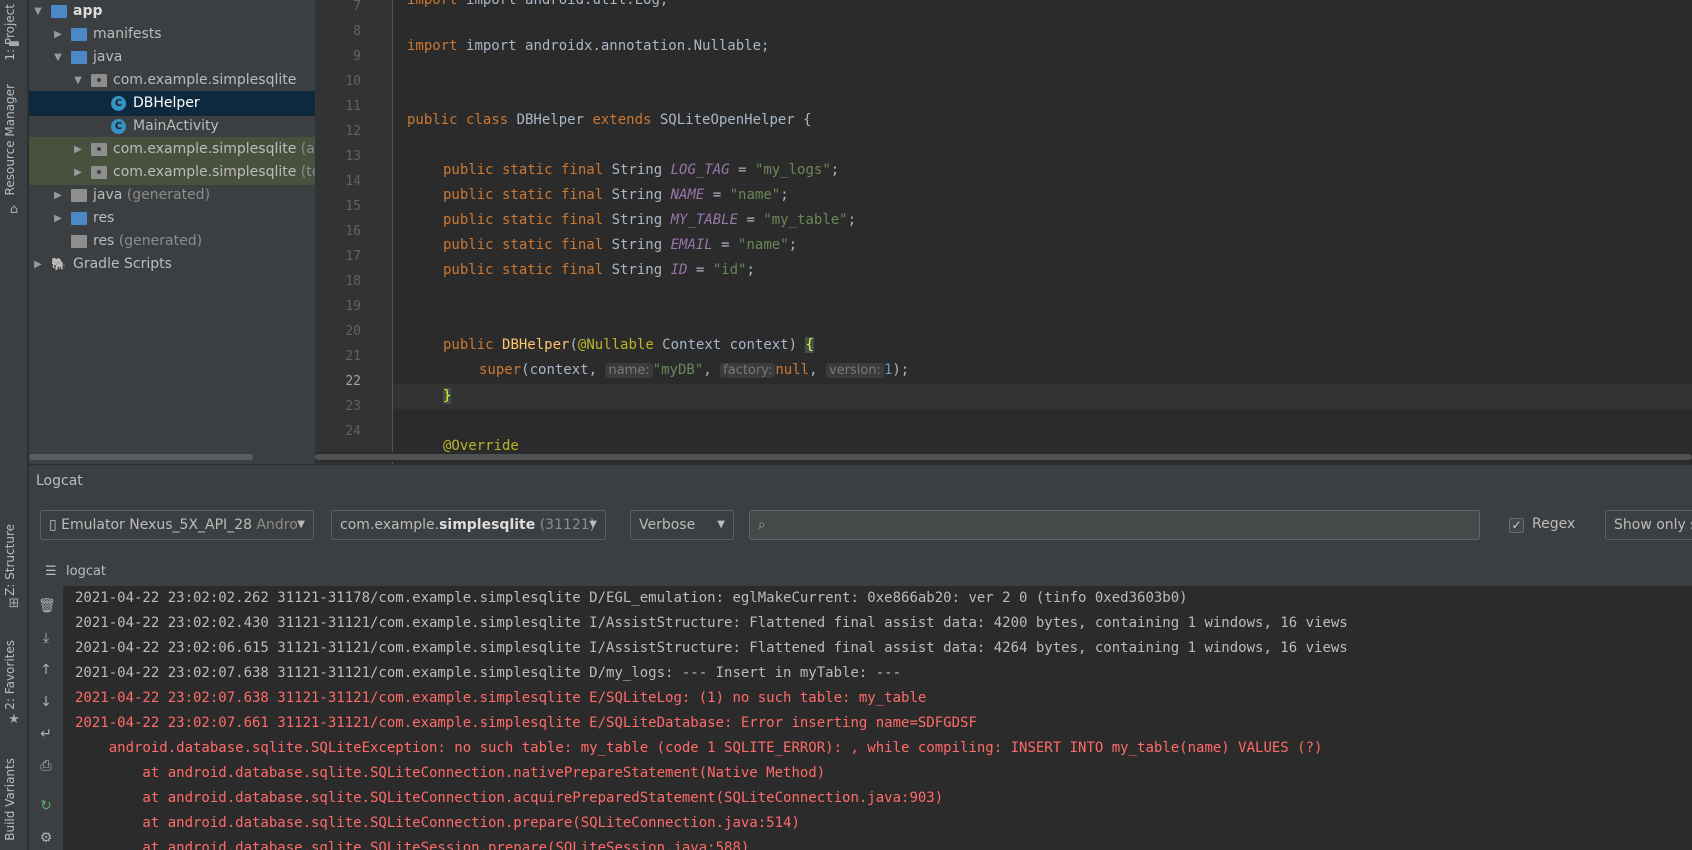 This screenshot has width=1692, height=850. Describe the element at coordinates (14, 210) in the screenshot. I see `resource-manager-icon: ⌂` at that location.